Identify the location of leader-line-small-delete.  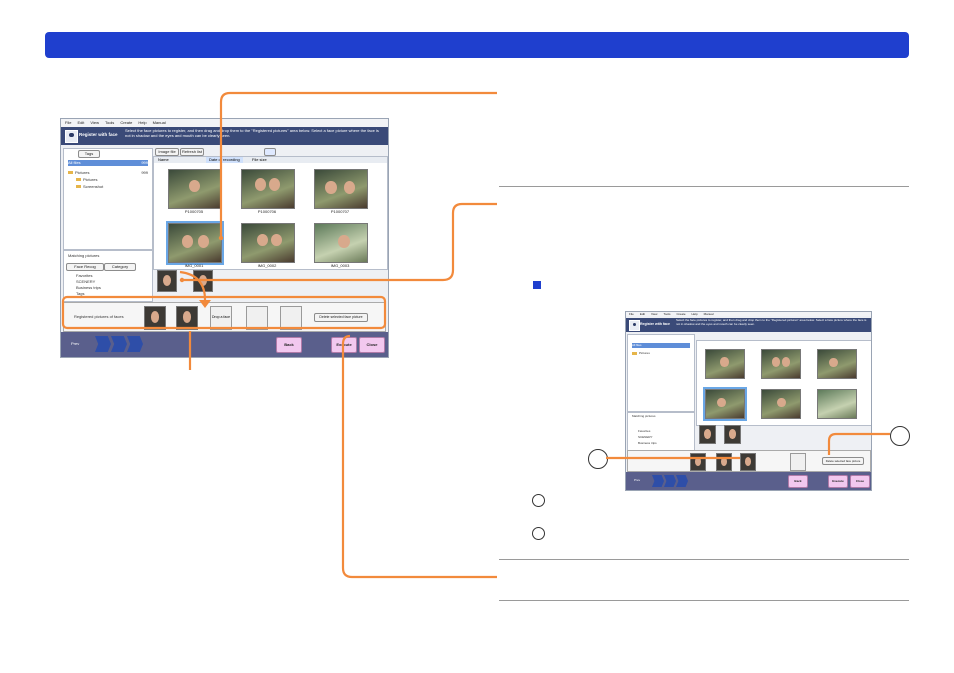
(858, 443).